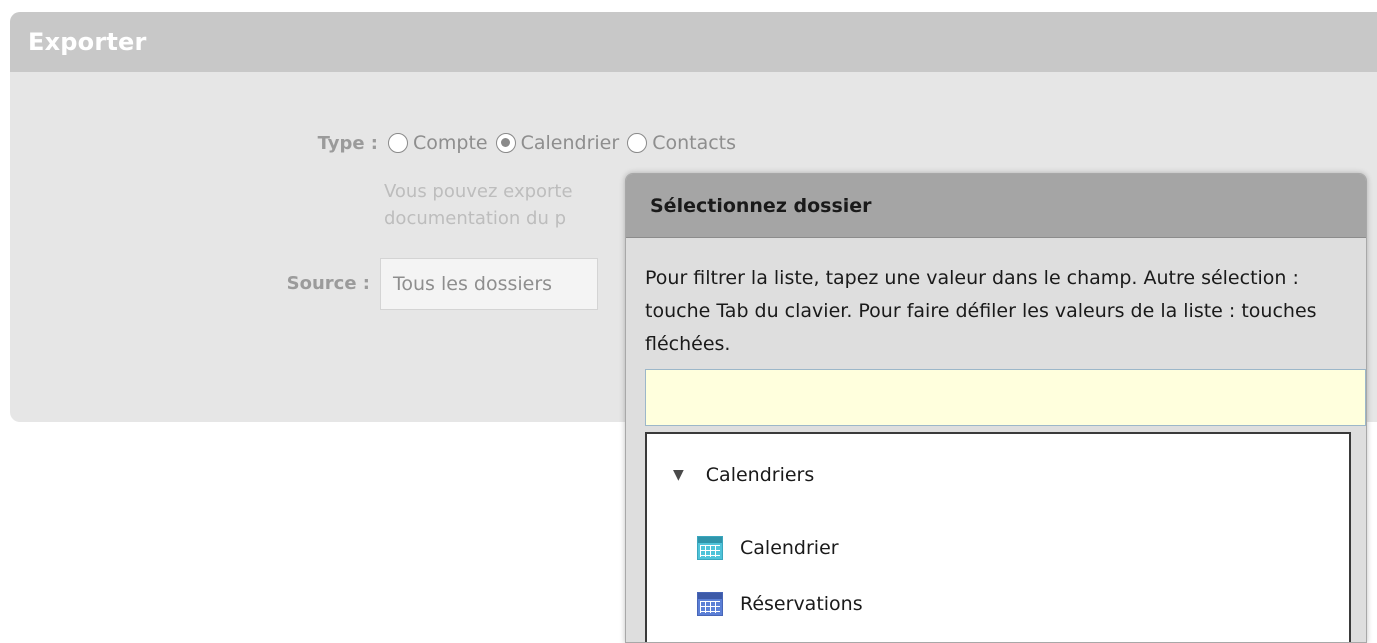  Describe the element at coordinates (637, 143) in the screenshot. I see `radio-contacts` at that location.